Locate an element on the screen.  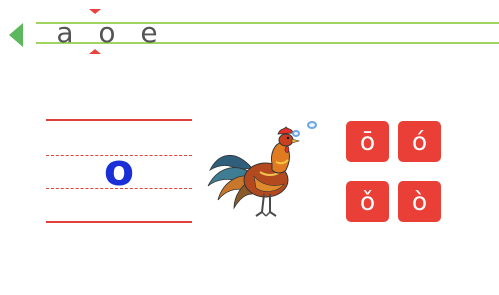
writing-board: o is located at coordinates (119, 172).